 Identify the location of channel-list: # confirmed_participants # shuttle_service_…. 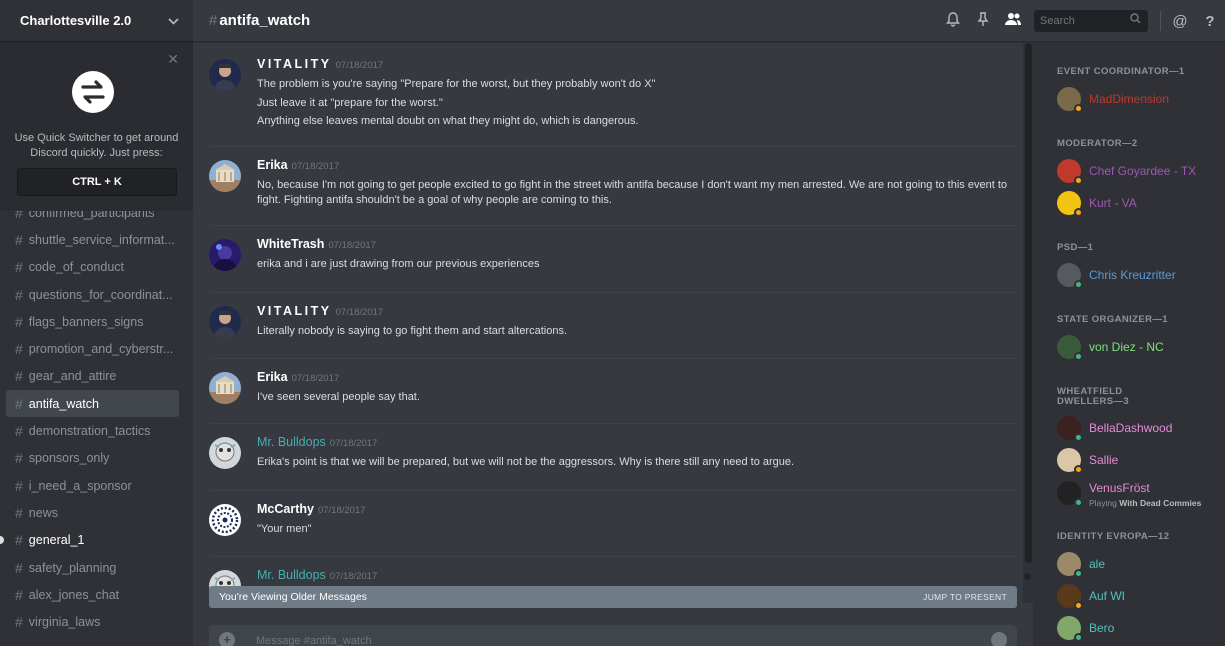
(96, 417).